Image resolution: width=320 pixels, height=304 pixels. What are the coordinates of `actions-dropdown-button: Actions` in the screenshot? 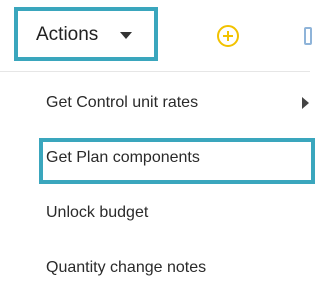 It's located at (86, 34).